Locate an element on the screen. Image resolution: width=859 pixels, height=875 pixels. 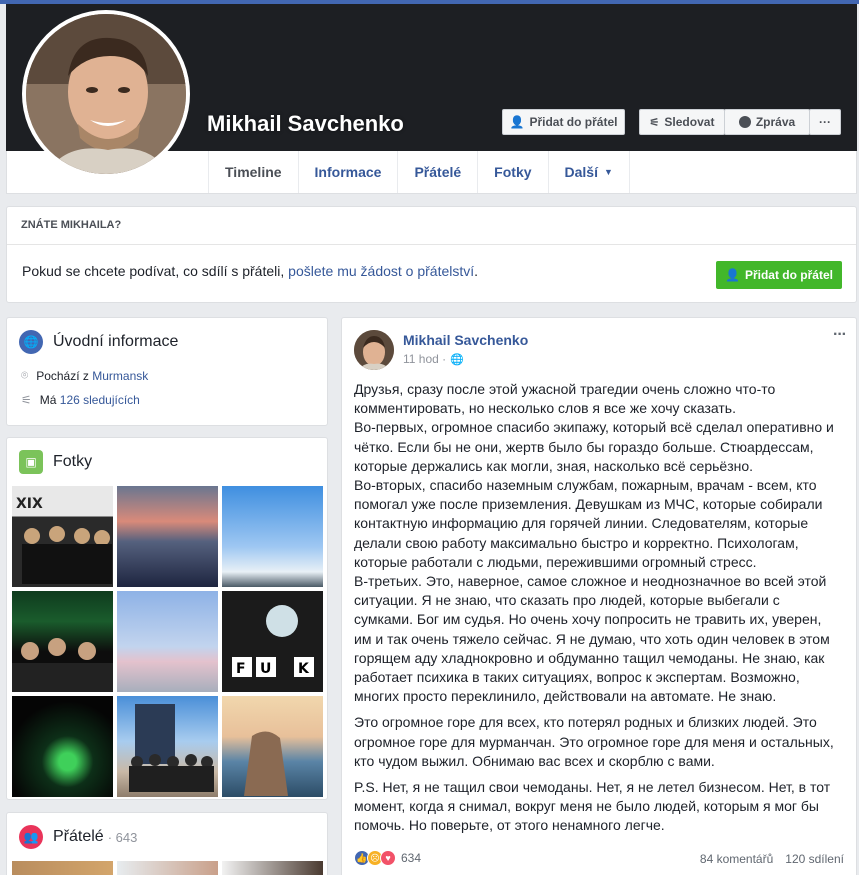
comments-count: 84 komentářů is located at coordinates (736, 859).